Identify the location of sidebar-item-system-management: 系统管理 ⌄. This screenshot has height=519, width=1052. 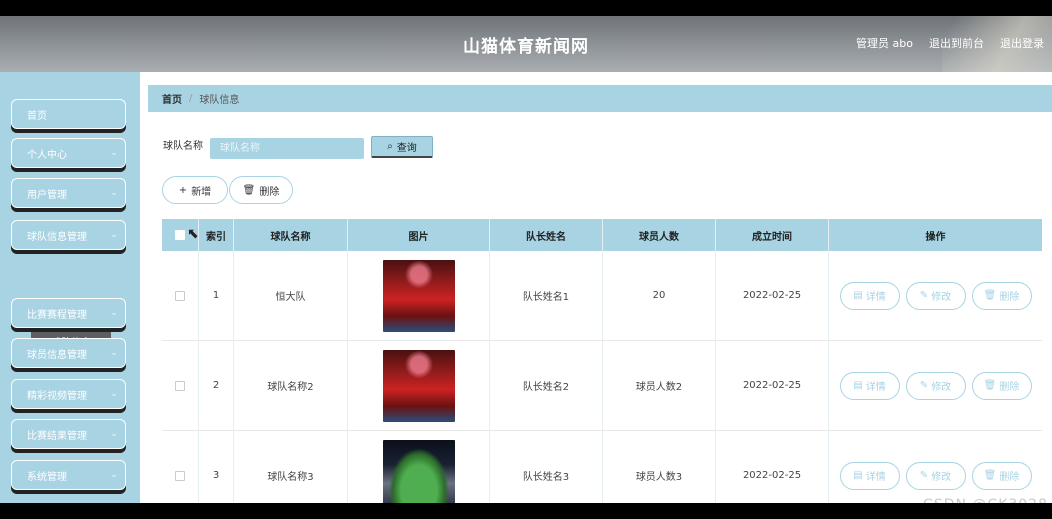
(68, 475).